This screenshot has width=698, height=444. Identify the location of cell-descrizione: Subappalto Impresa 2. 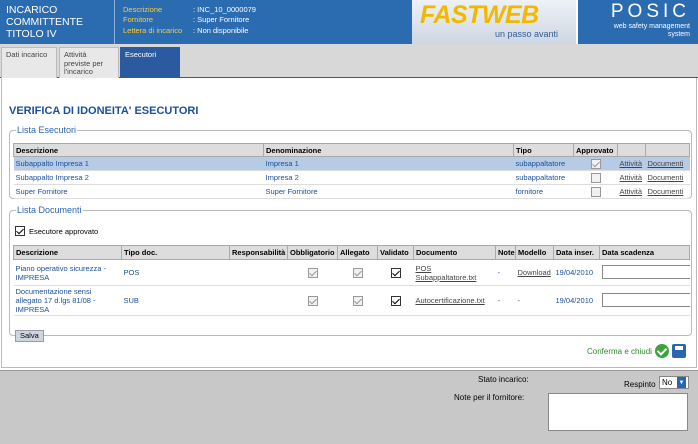
(138, 177).